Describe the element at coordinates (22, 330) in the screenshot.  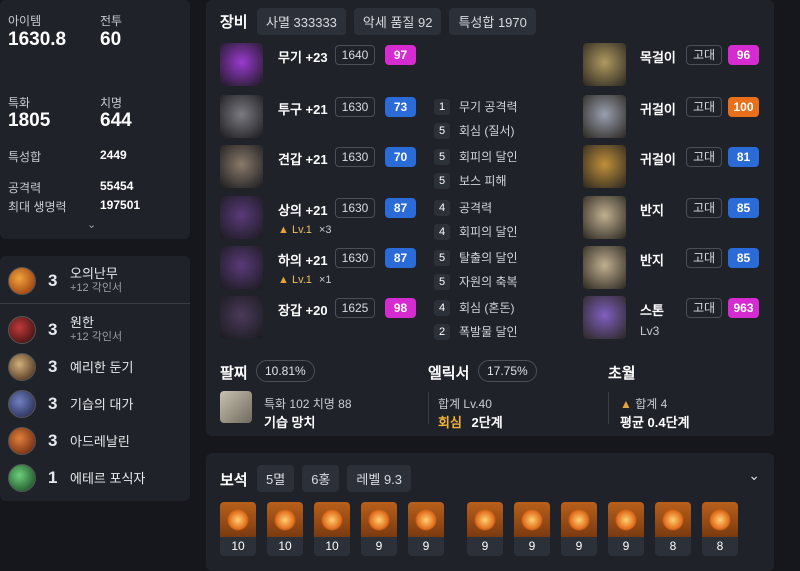
I see `grudge-icon` at that location.